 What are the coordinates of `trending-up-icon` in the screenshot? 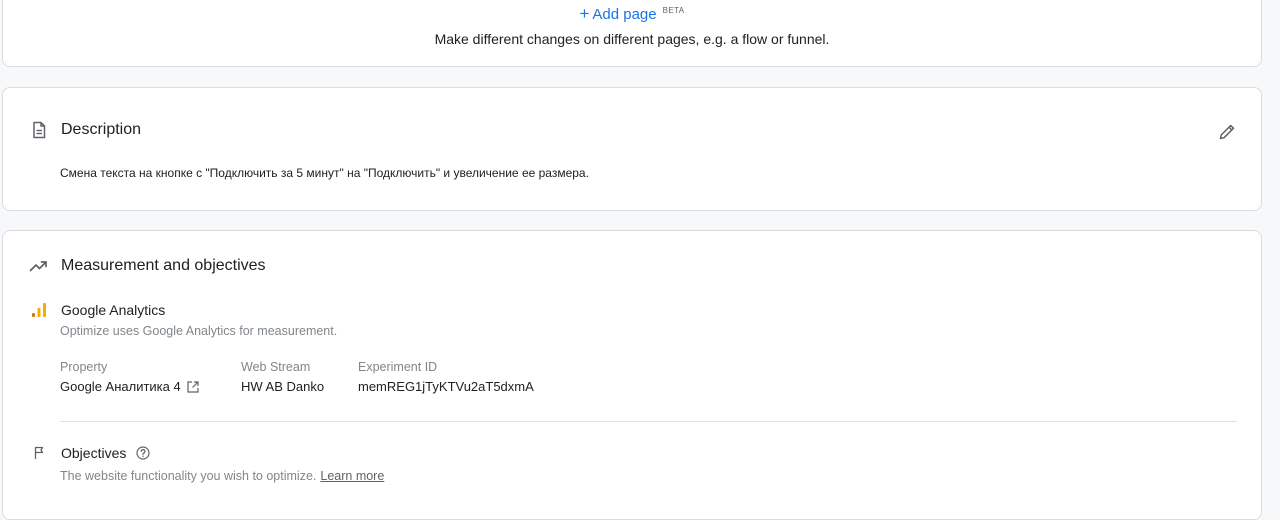 It's located at (39, 266).